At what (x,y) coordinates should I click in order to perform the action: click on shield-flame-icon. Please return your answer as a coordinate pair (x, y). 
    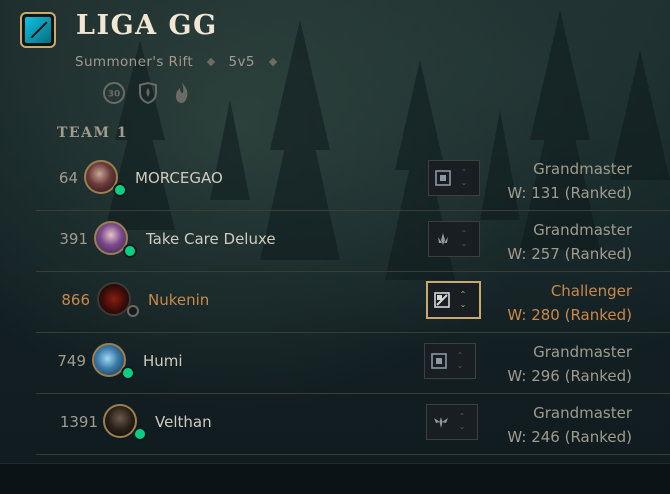
    Looking at the image, I should click on (148, 93).